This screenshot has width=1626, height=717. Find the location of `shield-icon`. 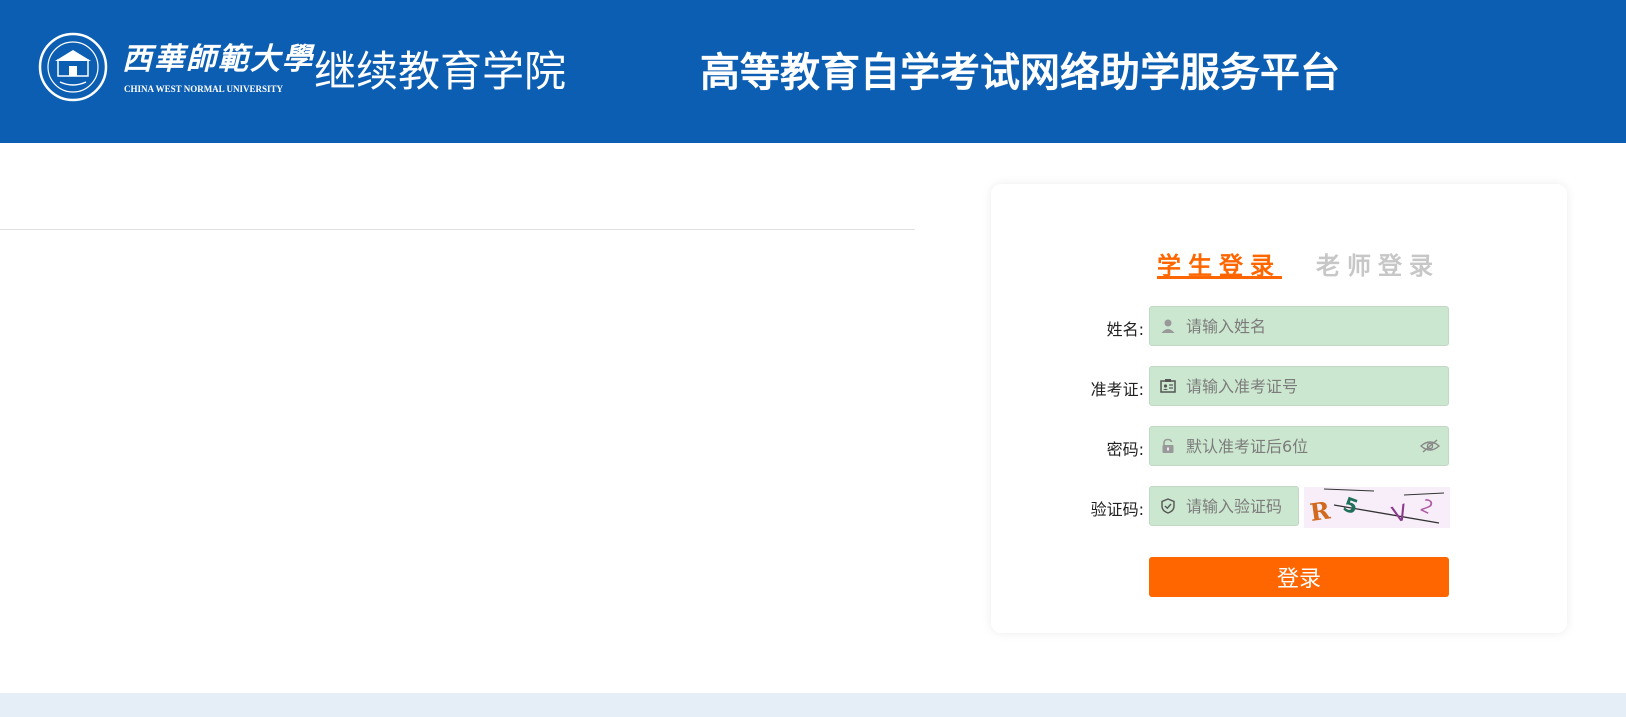

shield-icon is located at coordinates (1168, 506).